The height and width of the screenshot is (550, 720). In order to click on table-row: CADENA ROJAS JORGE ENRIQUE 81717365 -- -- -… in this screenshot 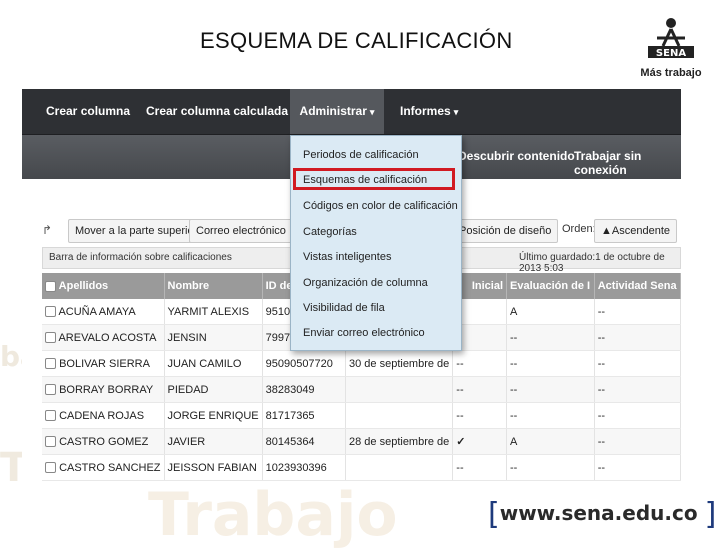, I will do `click(361, 415)`.